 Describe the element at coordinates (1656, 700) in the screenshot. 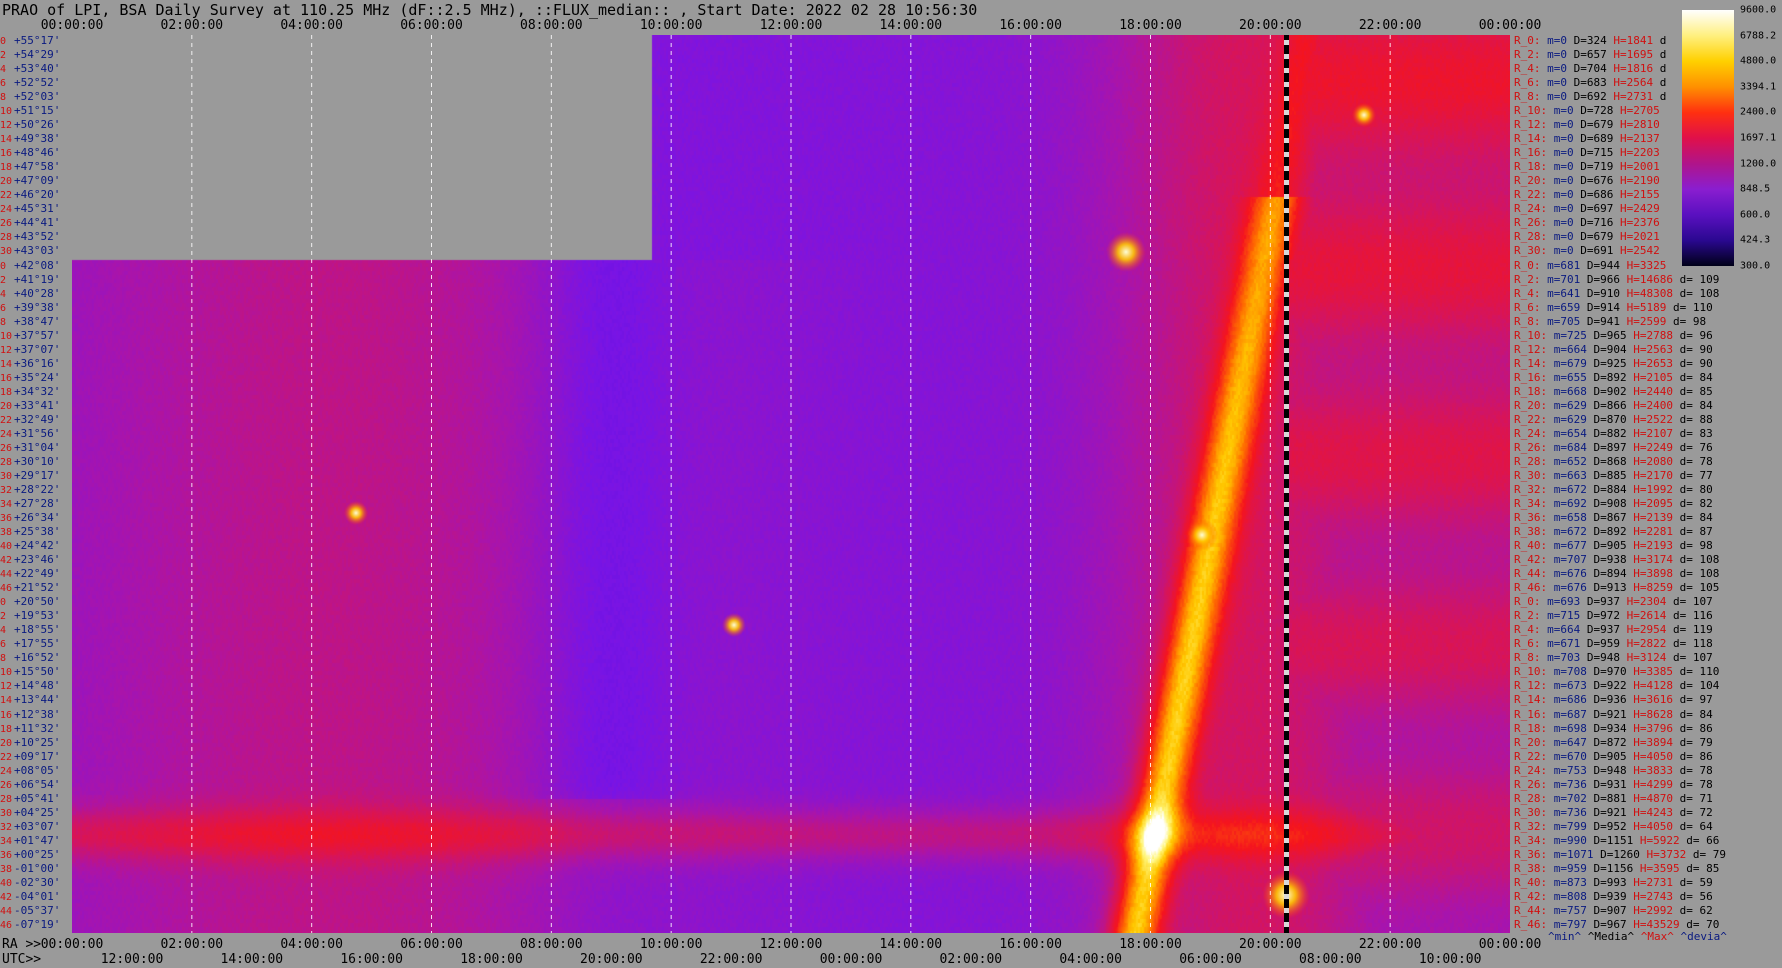

I see `stat-max: H=3616` at that location.